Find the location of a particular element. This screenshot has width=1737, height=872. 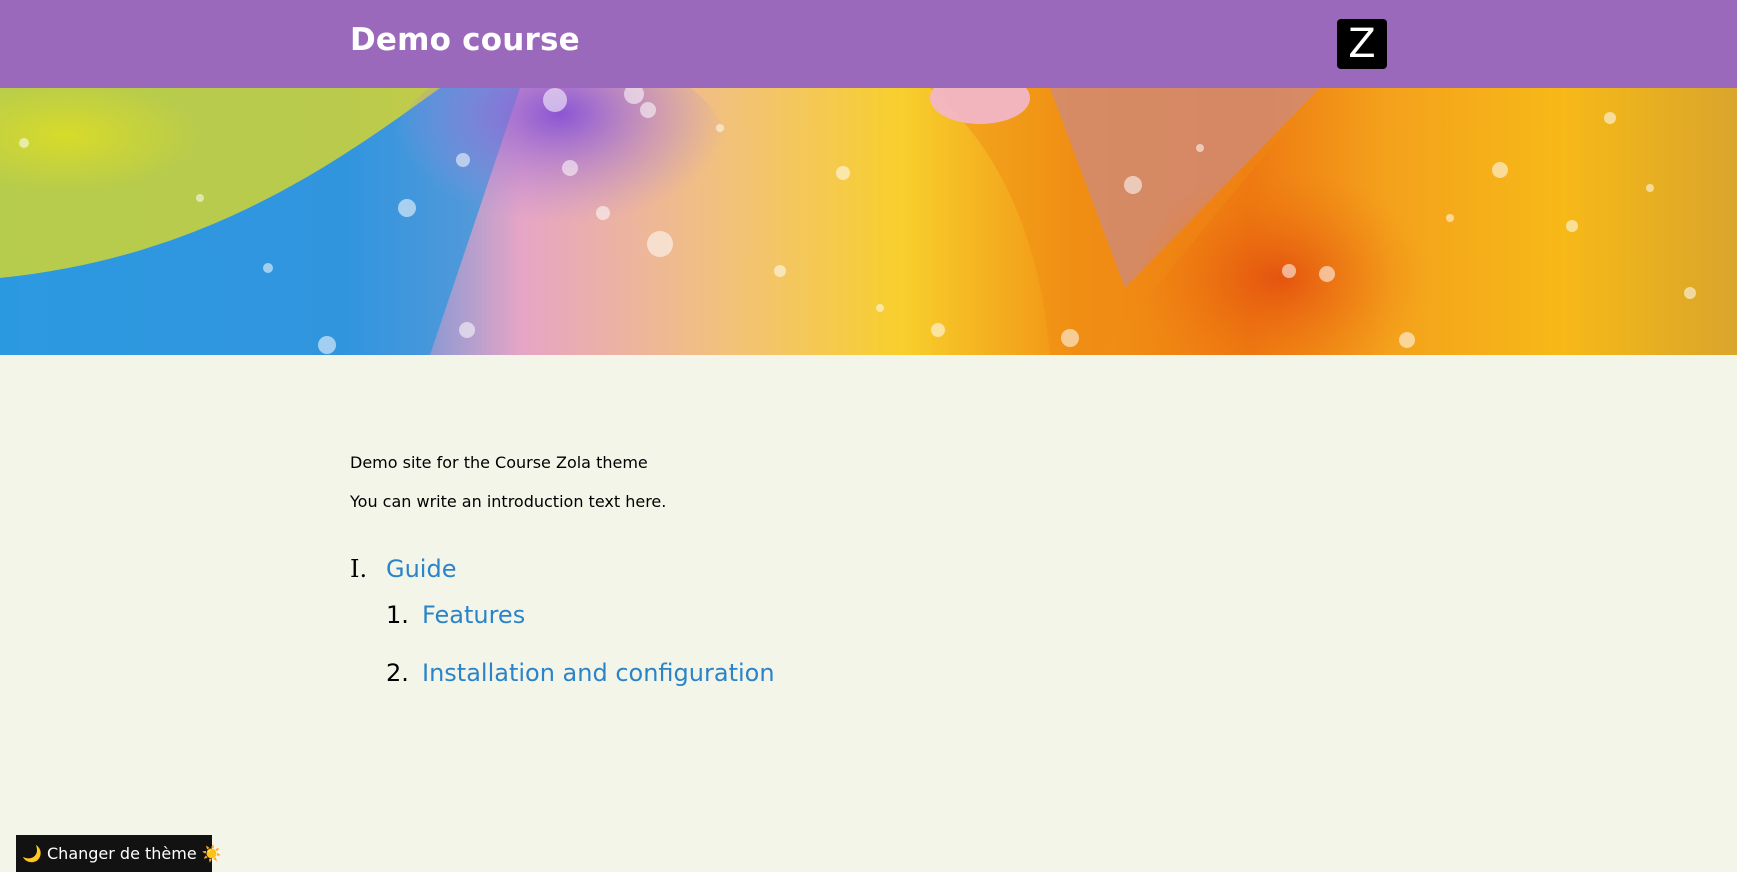

chapter-numeral: I. is located at coordinates (359, 569).